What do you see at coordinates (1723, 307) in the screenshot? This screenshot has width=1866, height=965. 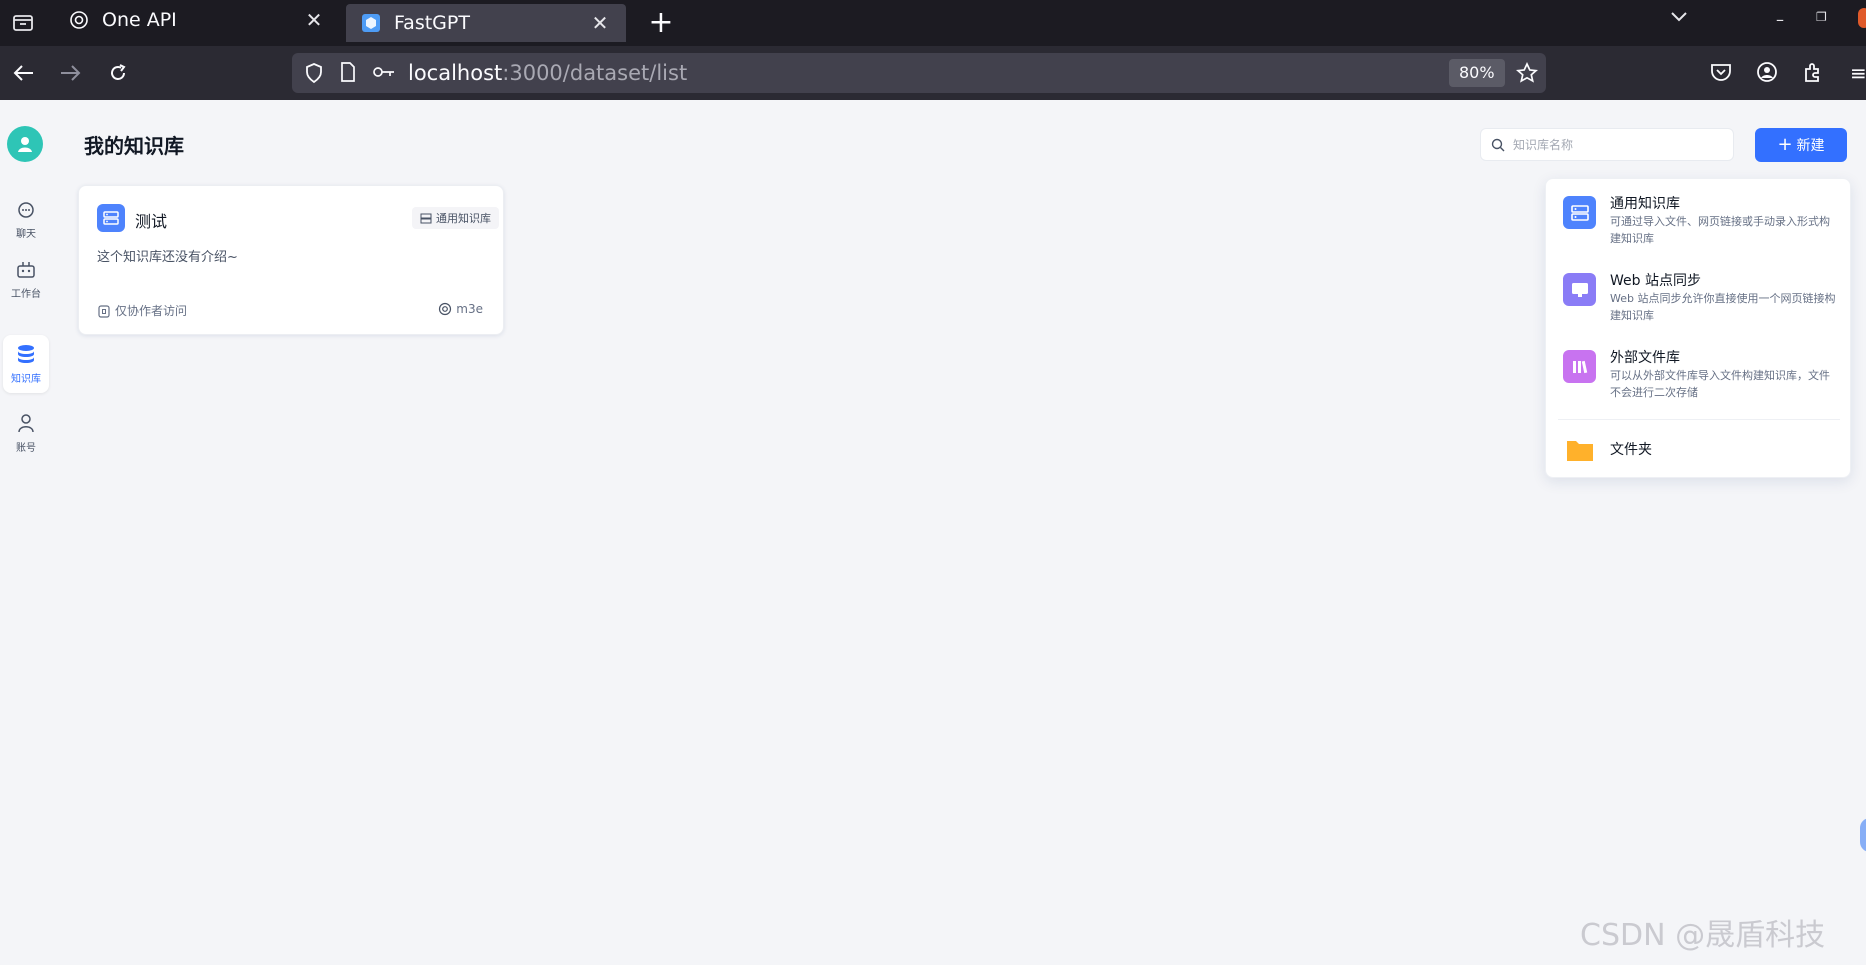 I see `menu-item-description: Web 站点同步允许你直接使用一个网页链接构建知识库` at bounding box center [1723, 307].